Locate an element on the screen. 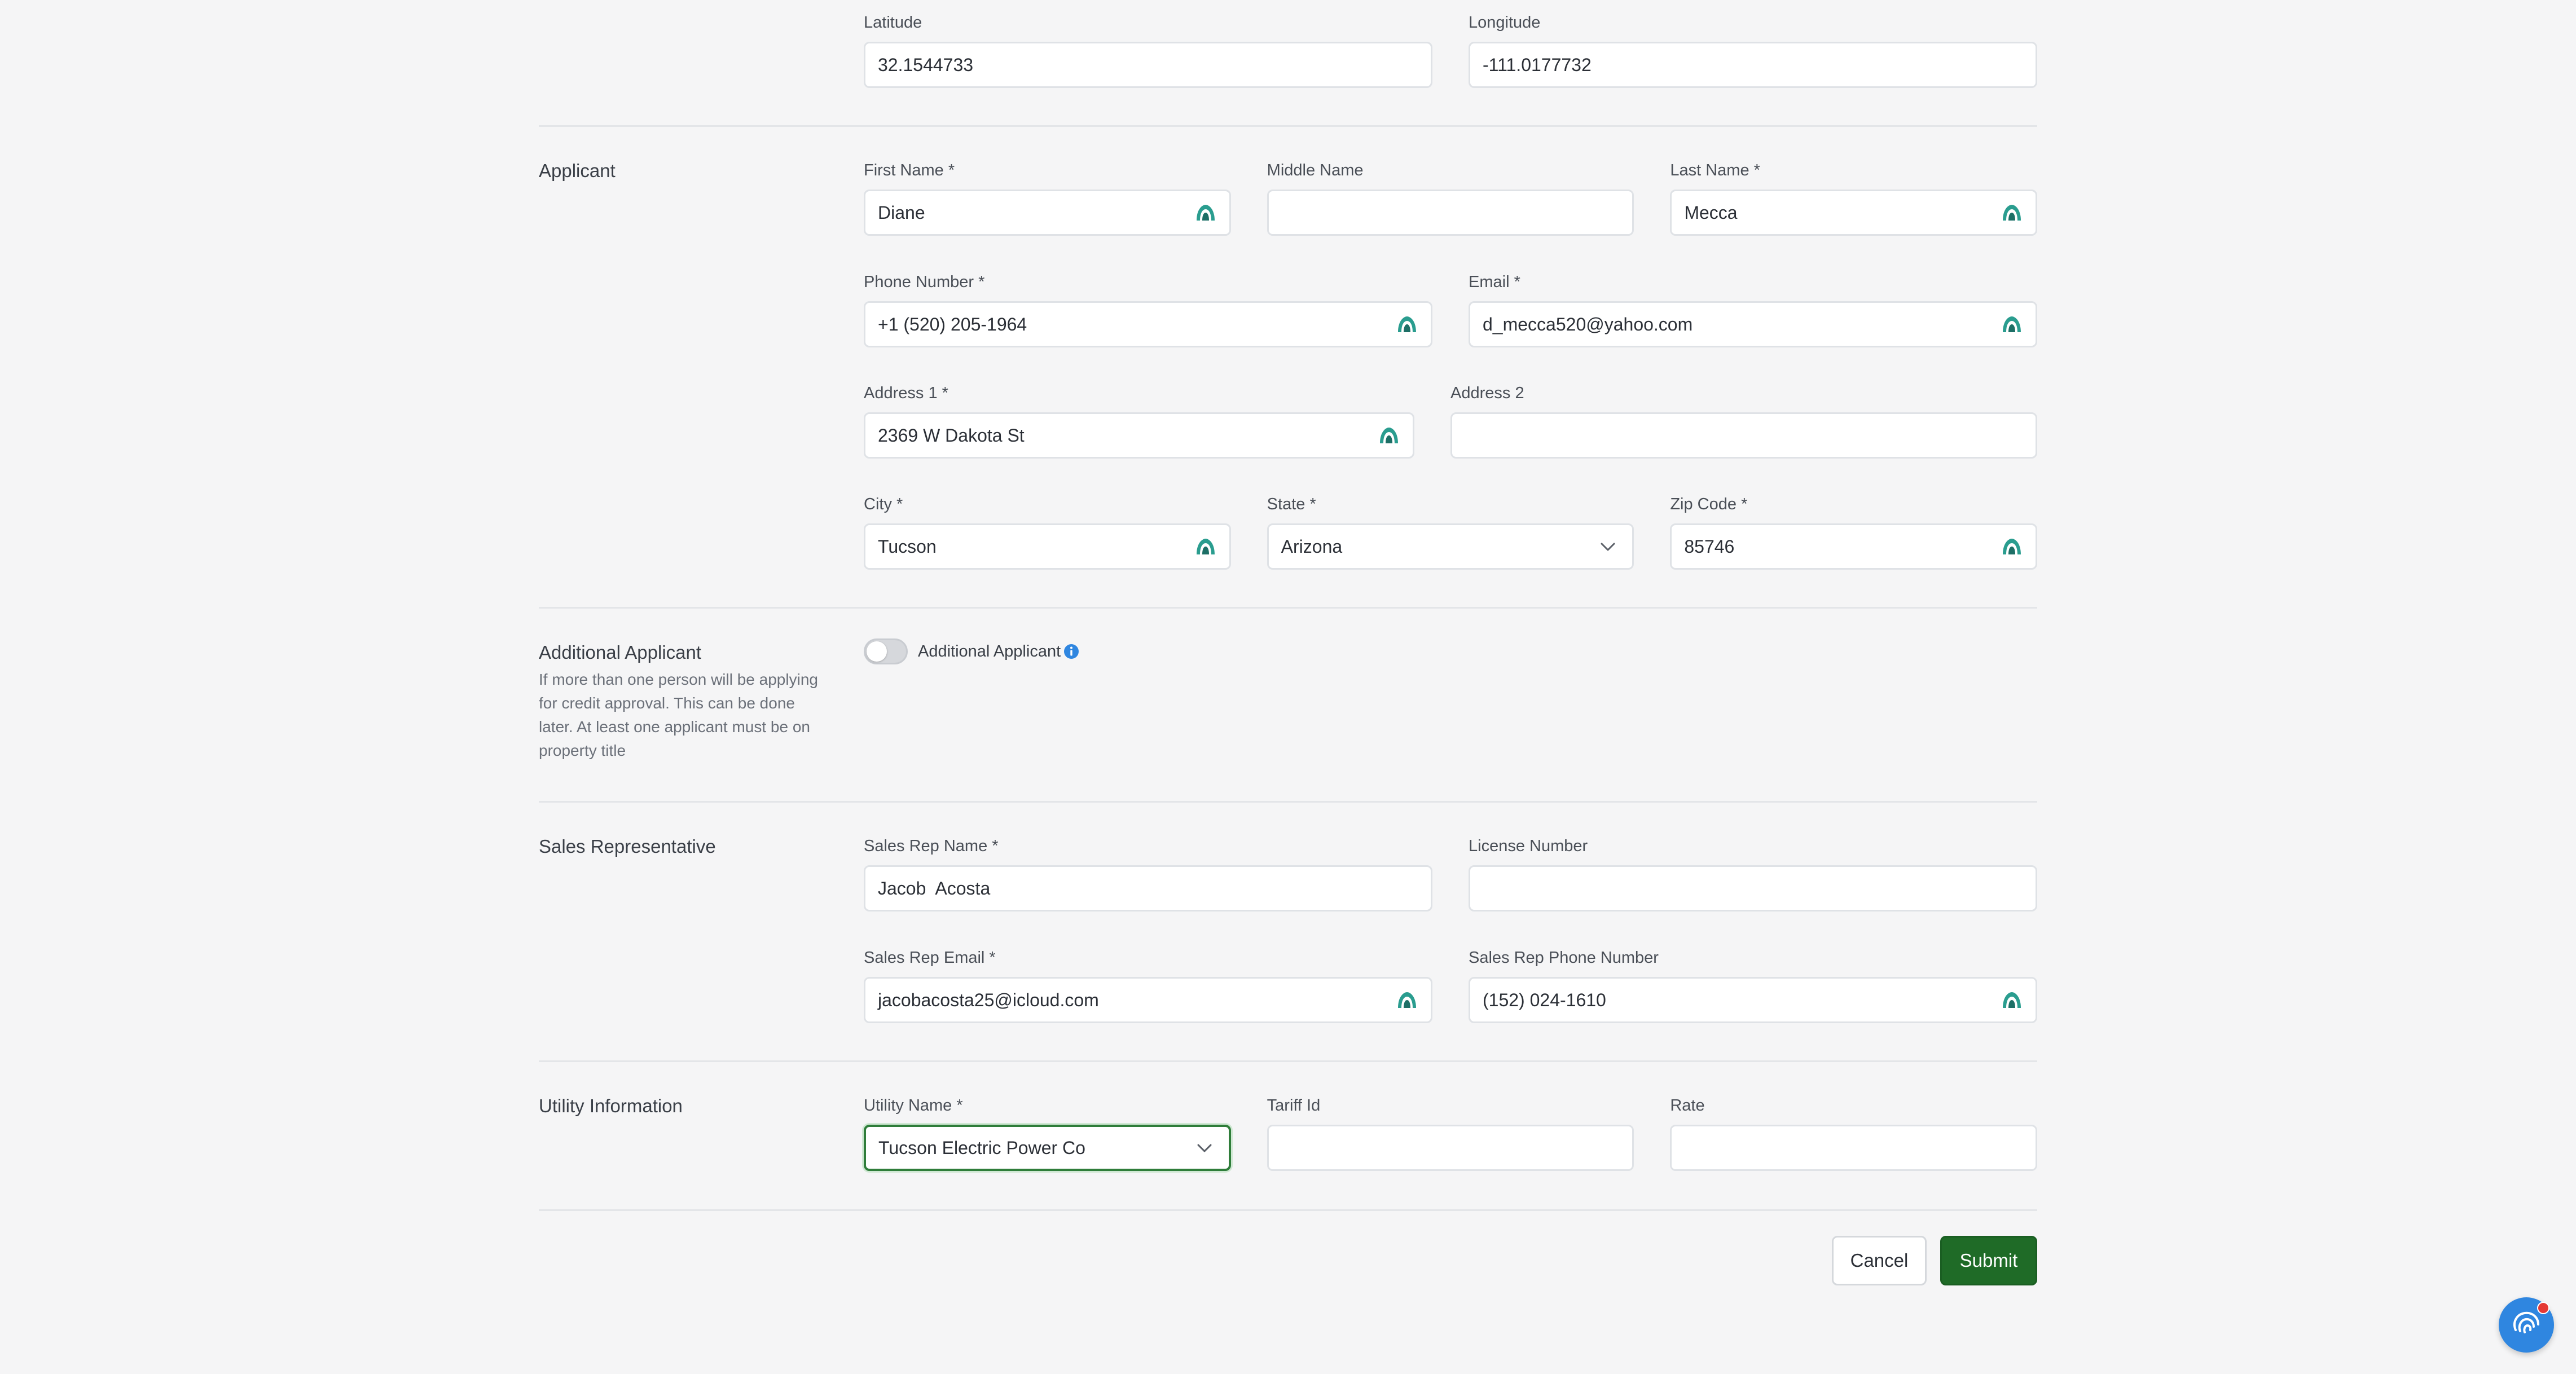 The image size is (2576, 1374). utility-name-select: Tucson Electric Power Co is located at coordinates (1047, 1148).